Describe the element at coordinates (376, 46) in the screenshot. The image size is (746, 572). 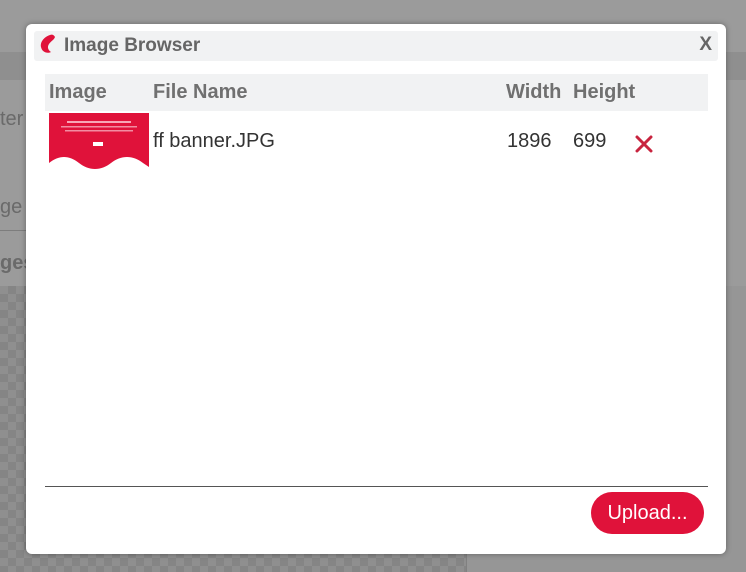
I see `dialog-titlebar: Image Browser X` at that location.